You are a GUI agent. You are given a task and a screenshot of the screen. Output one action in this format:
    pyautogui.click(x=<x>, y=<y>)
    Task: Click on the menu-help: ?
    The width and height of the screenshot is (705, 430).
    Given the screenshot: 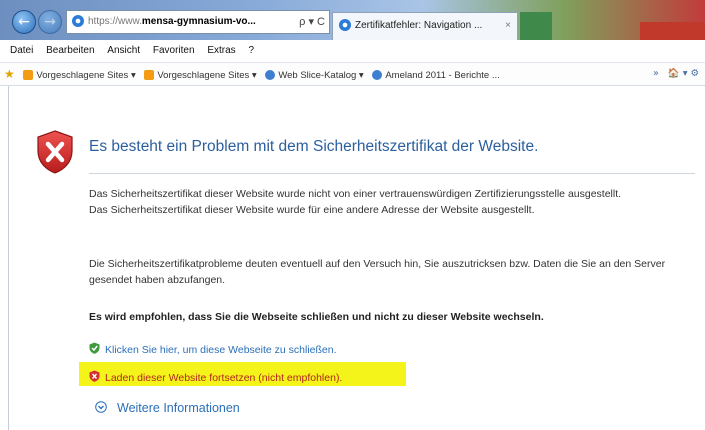 What is the action you would take?
    pyautogui.click(x=251, y=50)
    